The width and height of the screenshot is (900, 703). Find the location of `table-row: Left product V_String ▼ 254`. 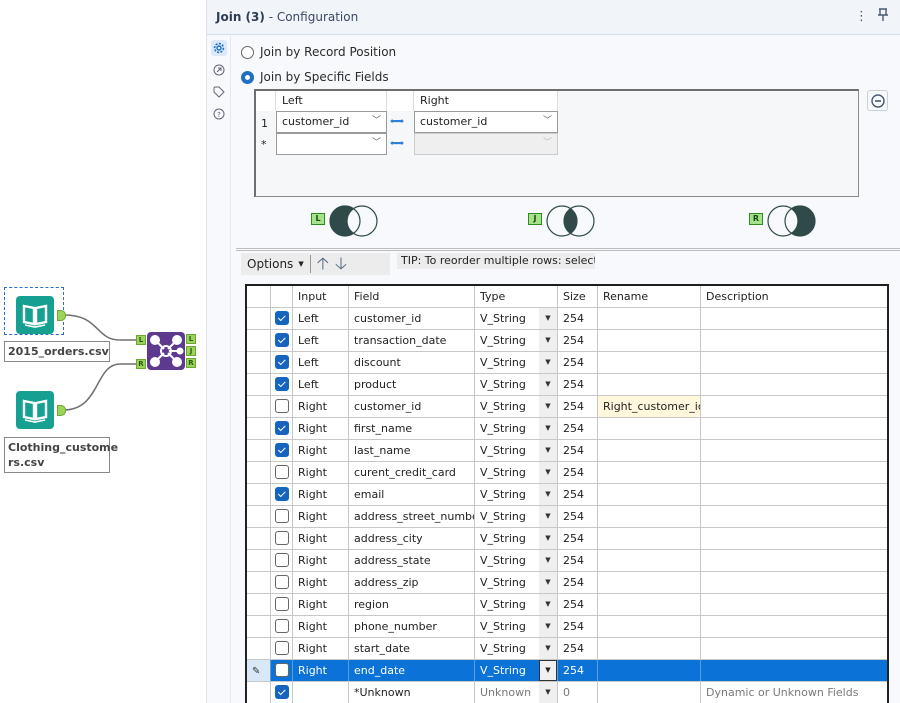

table-row: Left product V_String ▼ 254 is located at coordinates (567, 385).